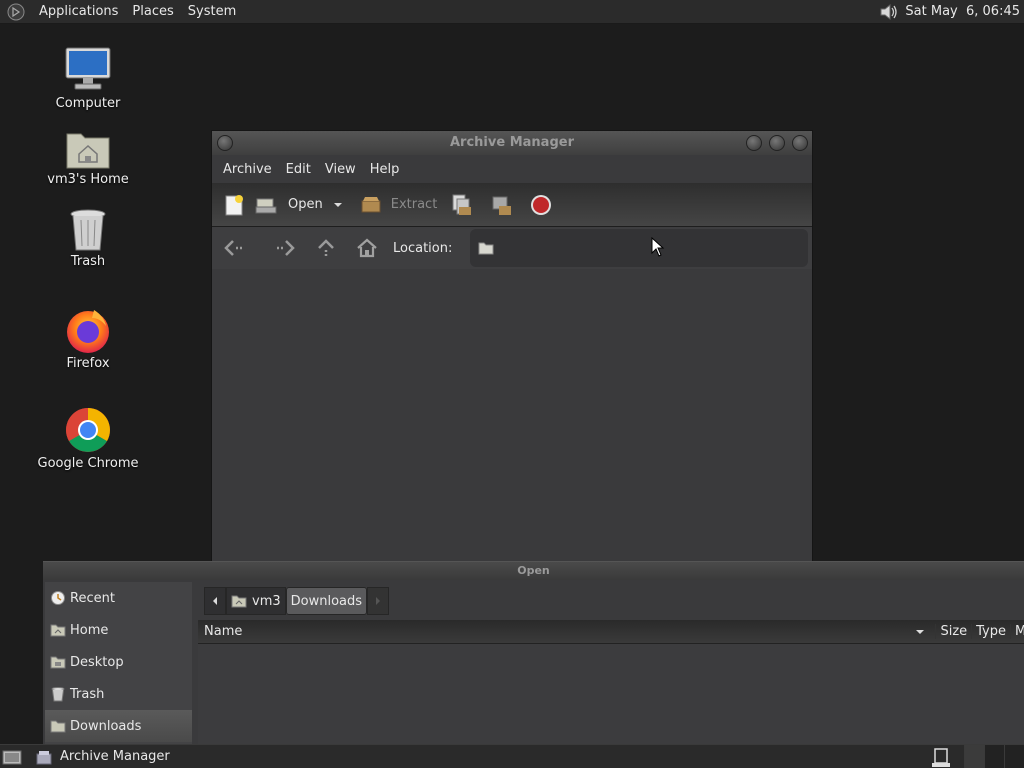 The height and width of the screenshot is (768, 1024). What do you see at coordinates (501, 205) in the screenshot?
I see `add-folder-icon` at bounding box center [501, 205].